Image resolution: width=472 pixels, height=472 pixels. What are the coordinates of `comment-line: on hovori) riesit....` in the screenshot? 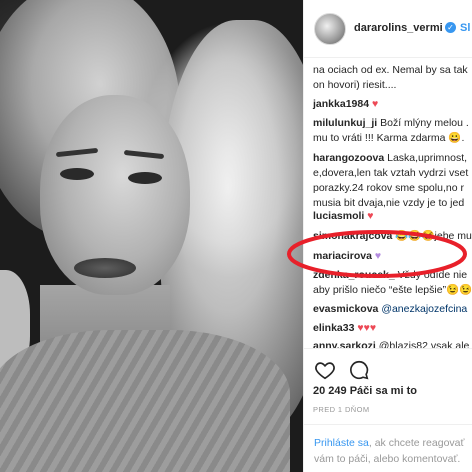 It's located at (392, 85).